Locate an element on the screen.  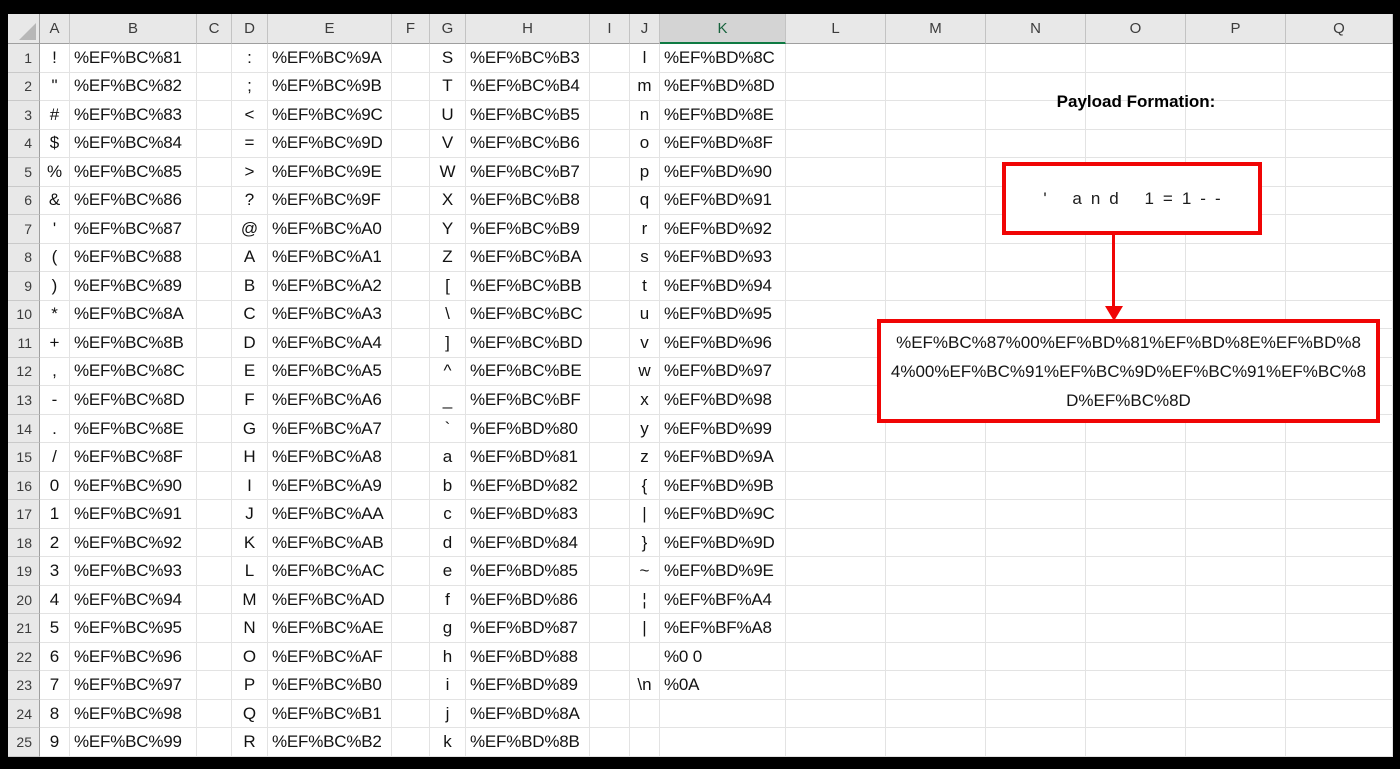
cell-M5 is located at coordinates (936, 172).